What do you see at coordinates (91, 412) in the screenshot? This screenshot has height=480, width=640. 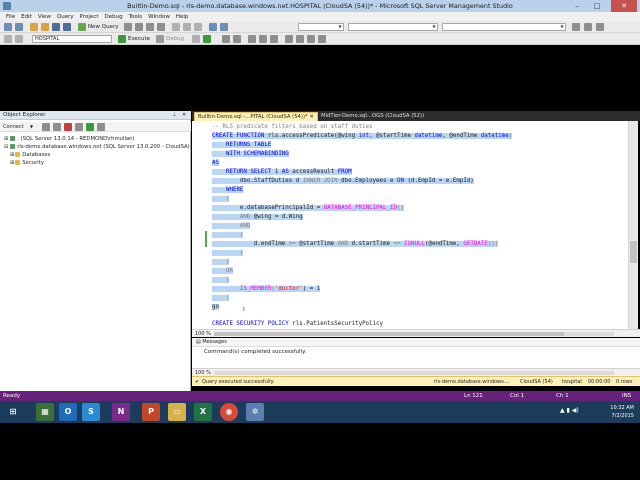 I see `taskbar-skype: S` at bounding box center [91, 412].